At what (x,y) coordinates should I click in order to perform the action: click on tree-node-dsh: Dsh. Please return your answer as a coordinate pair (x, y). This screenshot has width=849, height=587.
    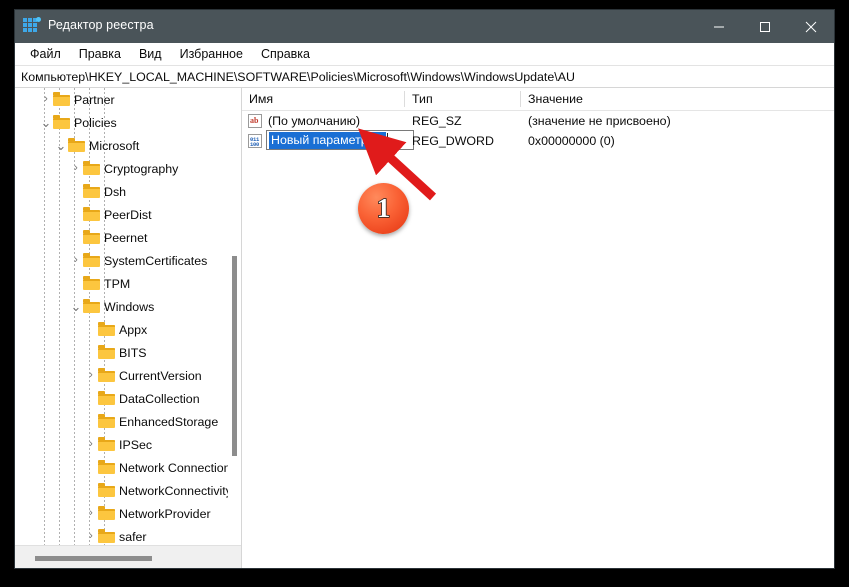
    Looking at the image, I should click on (128, 191).